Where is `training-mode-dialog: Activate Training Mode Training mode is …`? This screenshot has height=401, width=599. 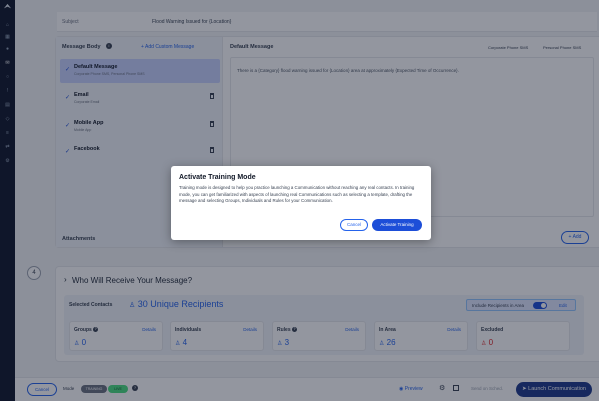 training-mode-dialog: Activate Training Mode Training mode is … is located at coordinates (301, 203).